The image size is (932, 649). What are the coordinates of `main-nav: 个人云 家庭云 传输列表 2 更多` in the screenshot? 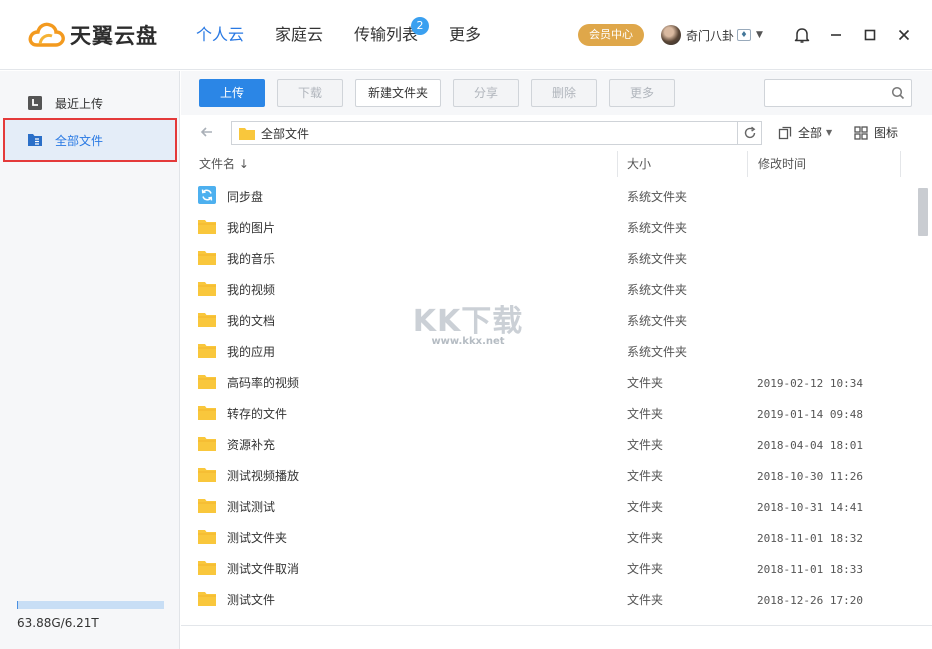 It's located at (354, 35).